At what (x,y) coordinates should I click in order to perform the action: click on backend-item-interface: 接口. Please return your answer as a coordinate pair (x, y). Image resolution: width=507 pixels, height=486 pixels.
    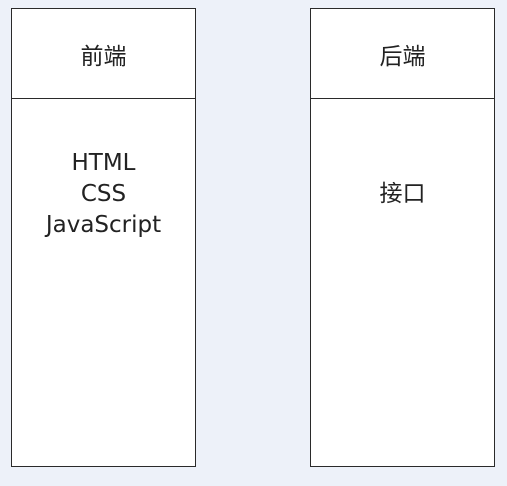
    Looking at the image, I should click on (402, 193).